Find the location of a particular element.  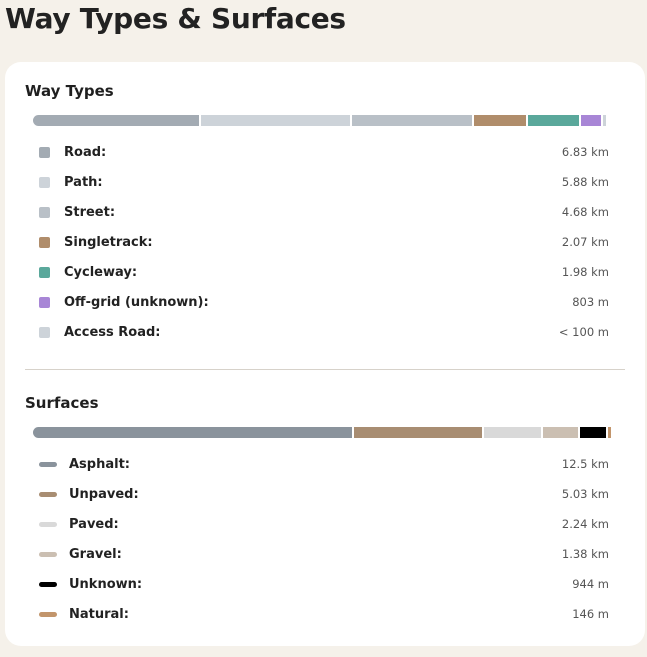

way-type-label: Off-grid (unknown): is located at coordinates (136, 302).